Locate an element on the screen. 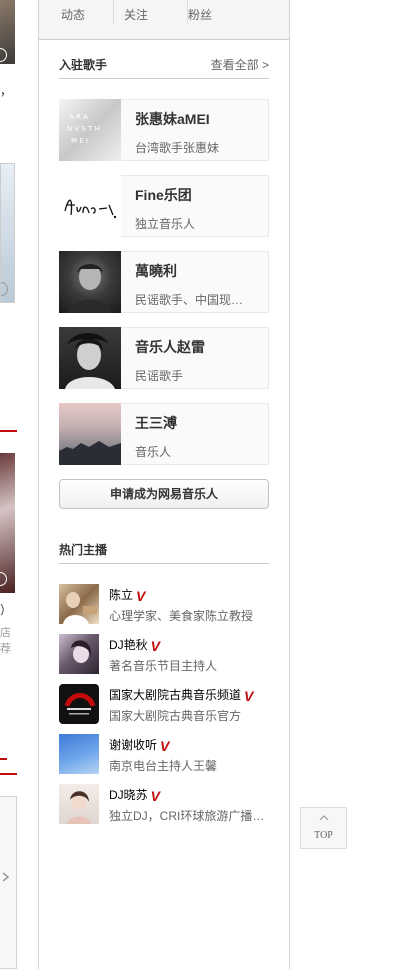 The image size is (420, 969). channel-logo-image is located at coordinates (80, 704).